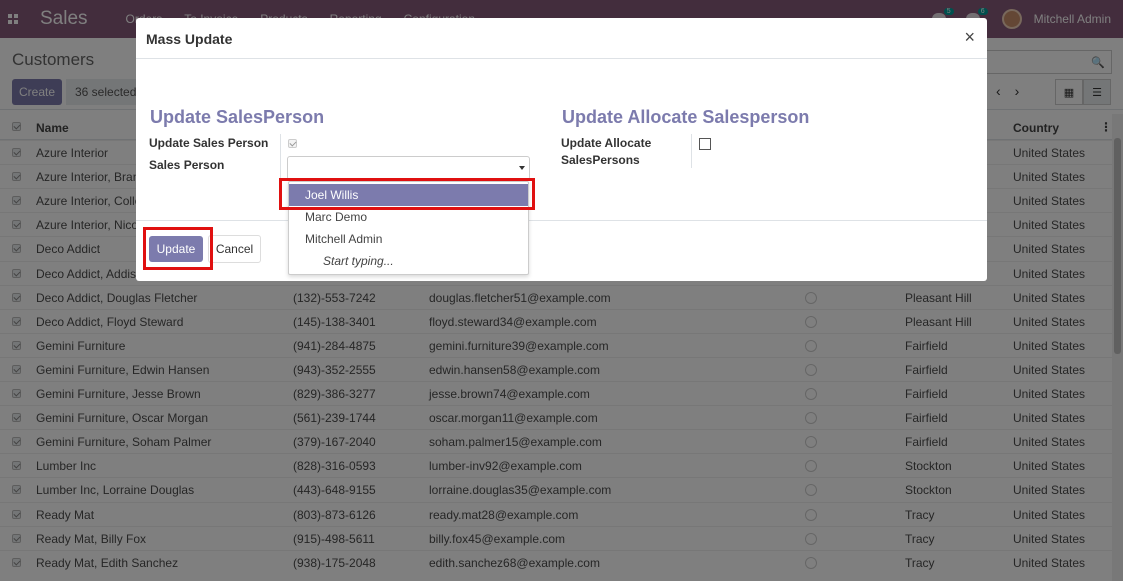 The height and width of the screenshot is (581, 1123). I want to click on chevron-down-icon, so click(522, 168).